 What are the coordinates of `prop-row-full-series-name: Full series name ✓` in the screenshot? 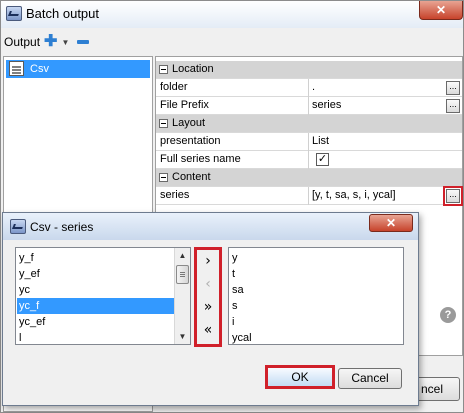 It's located at (309, 160).